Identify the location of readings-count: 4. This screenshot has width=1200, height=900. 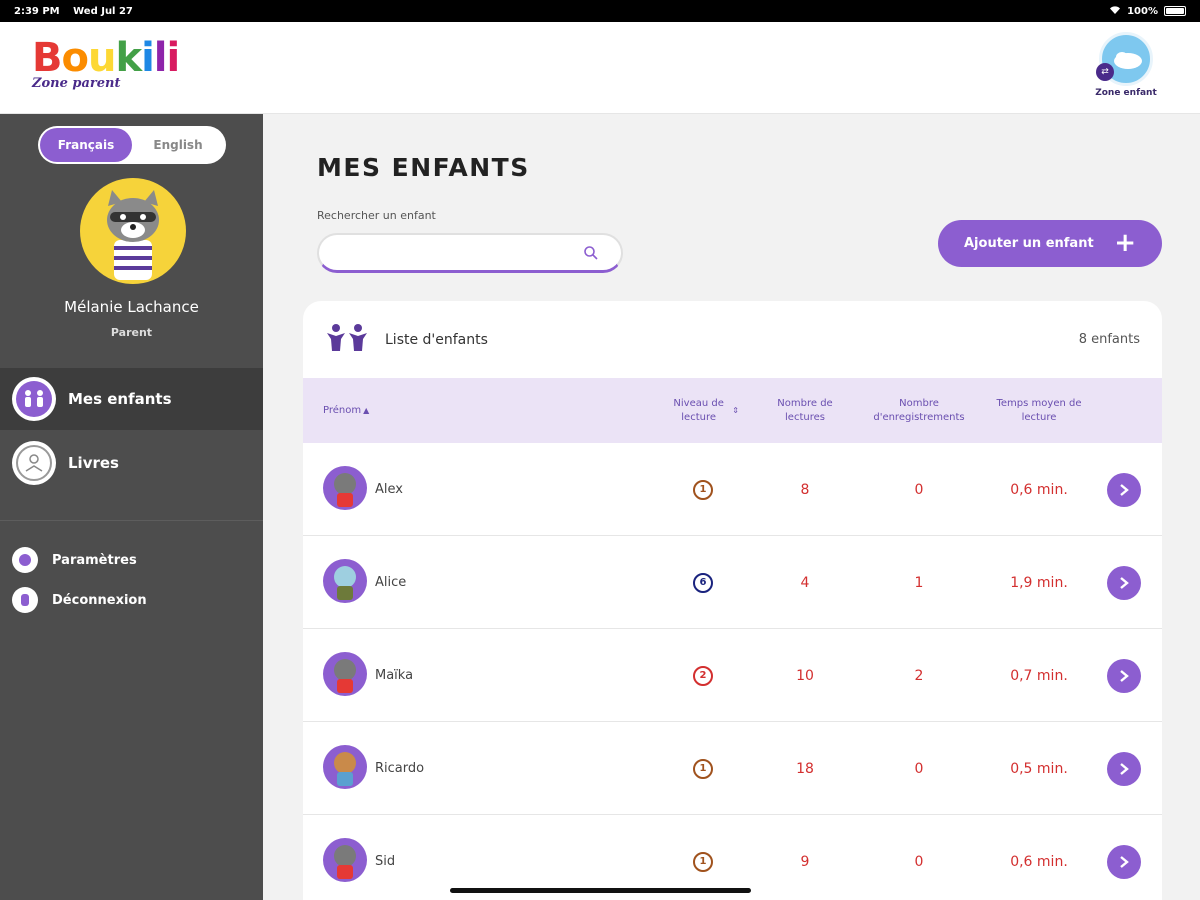
(805, 582).